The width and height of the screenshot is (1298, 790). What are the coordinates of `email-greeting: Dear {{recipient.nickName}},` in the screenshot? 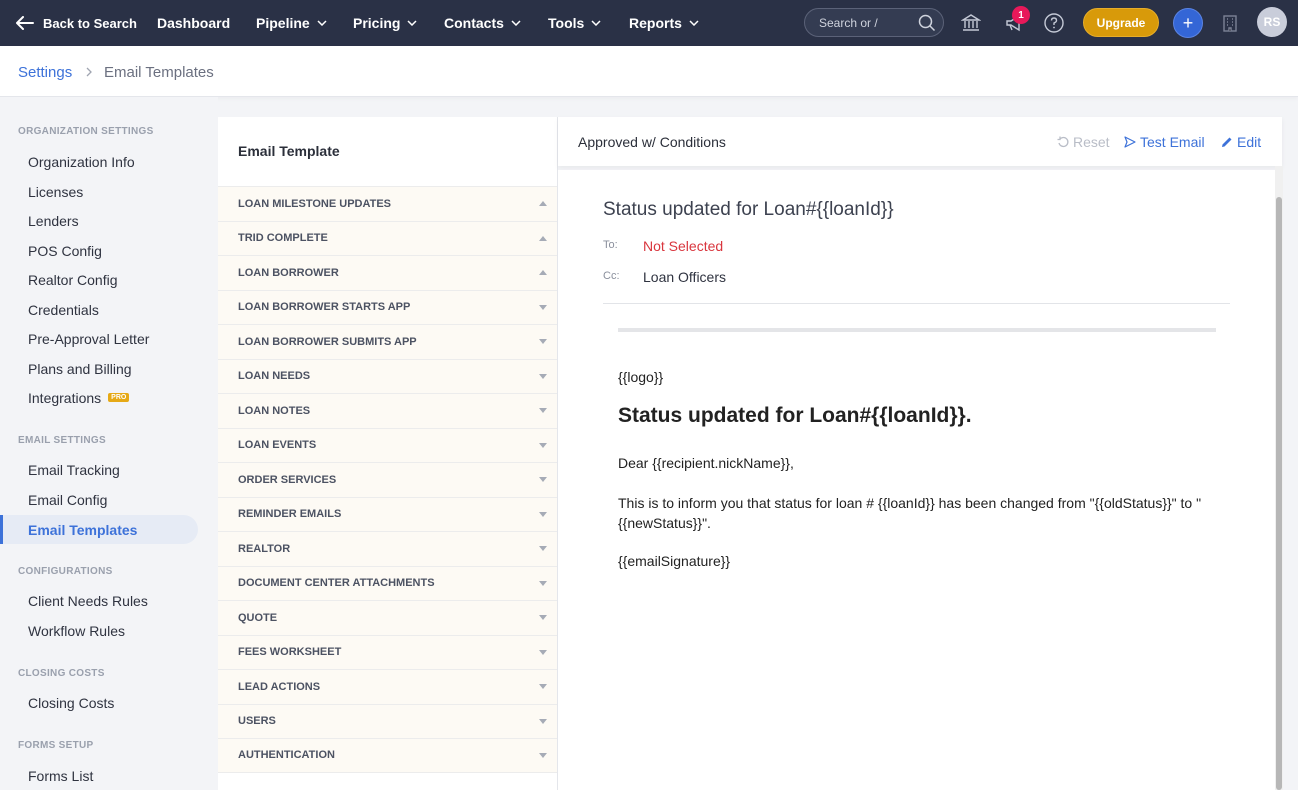 It's located at (706, 463).